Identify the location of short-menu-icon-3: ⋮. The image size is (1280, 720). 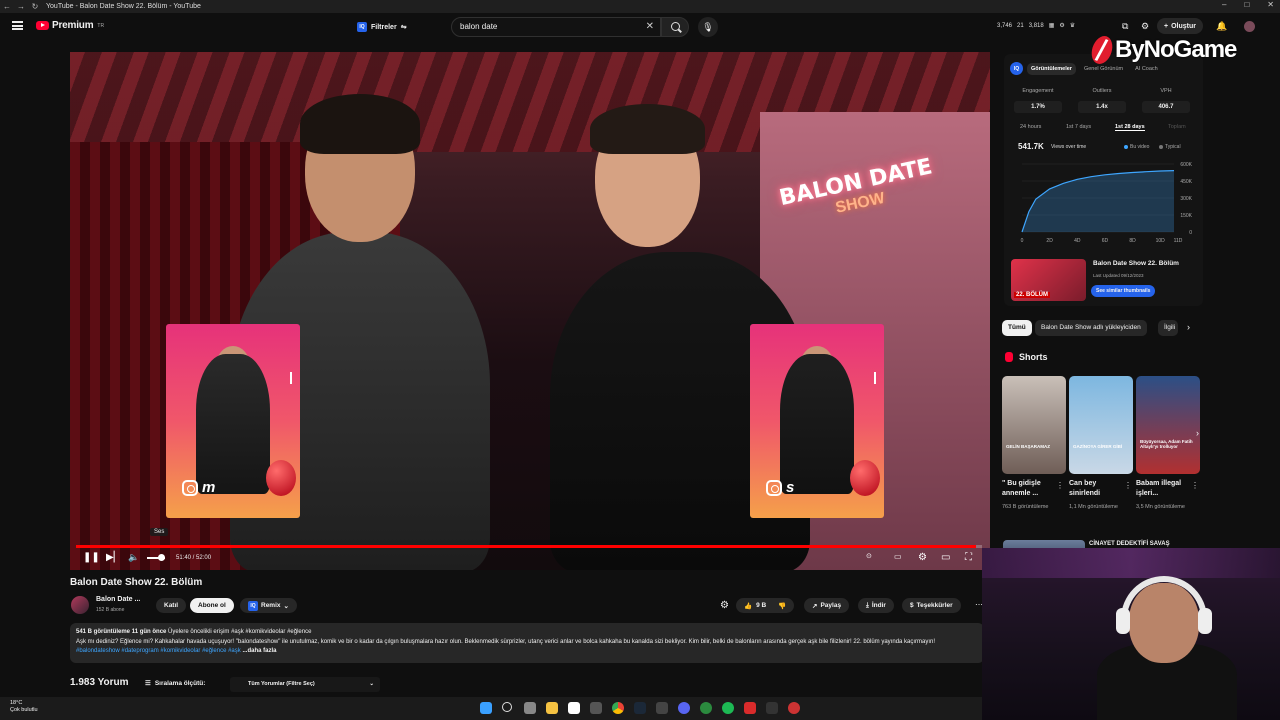
(1195, 485).